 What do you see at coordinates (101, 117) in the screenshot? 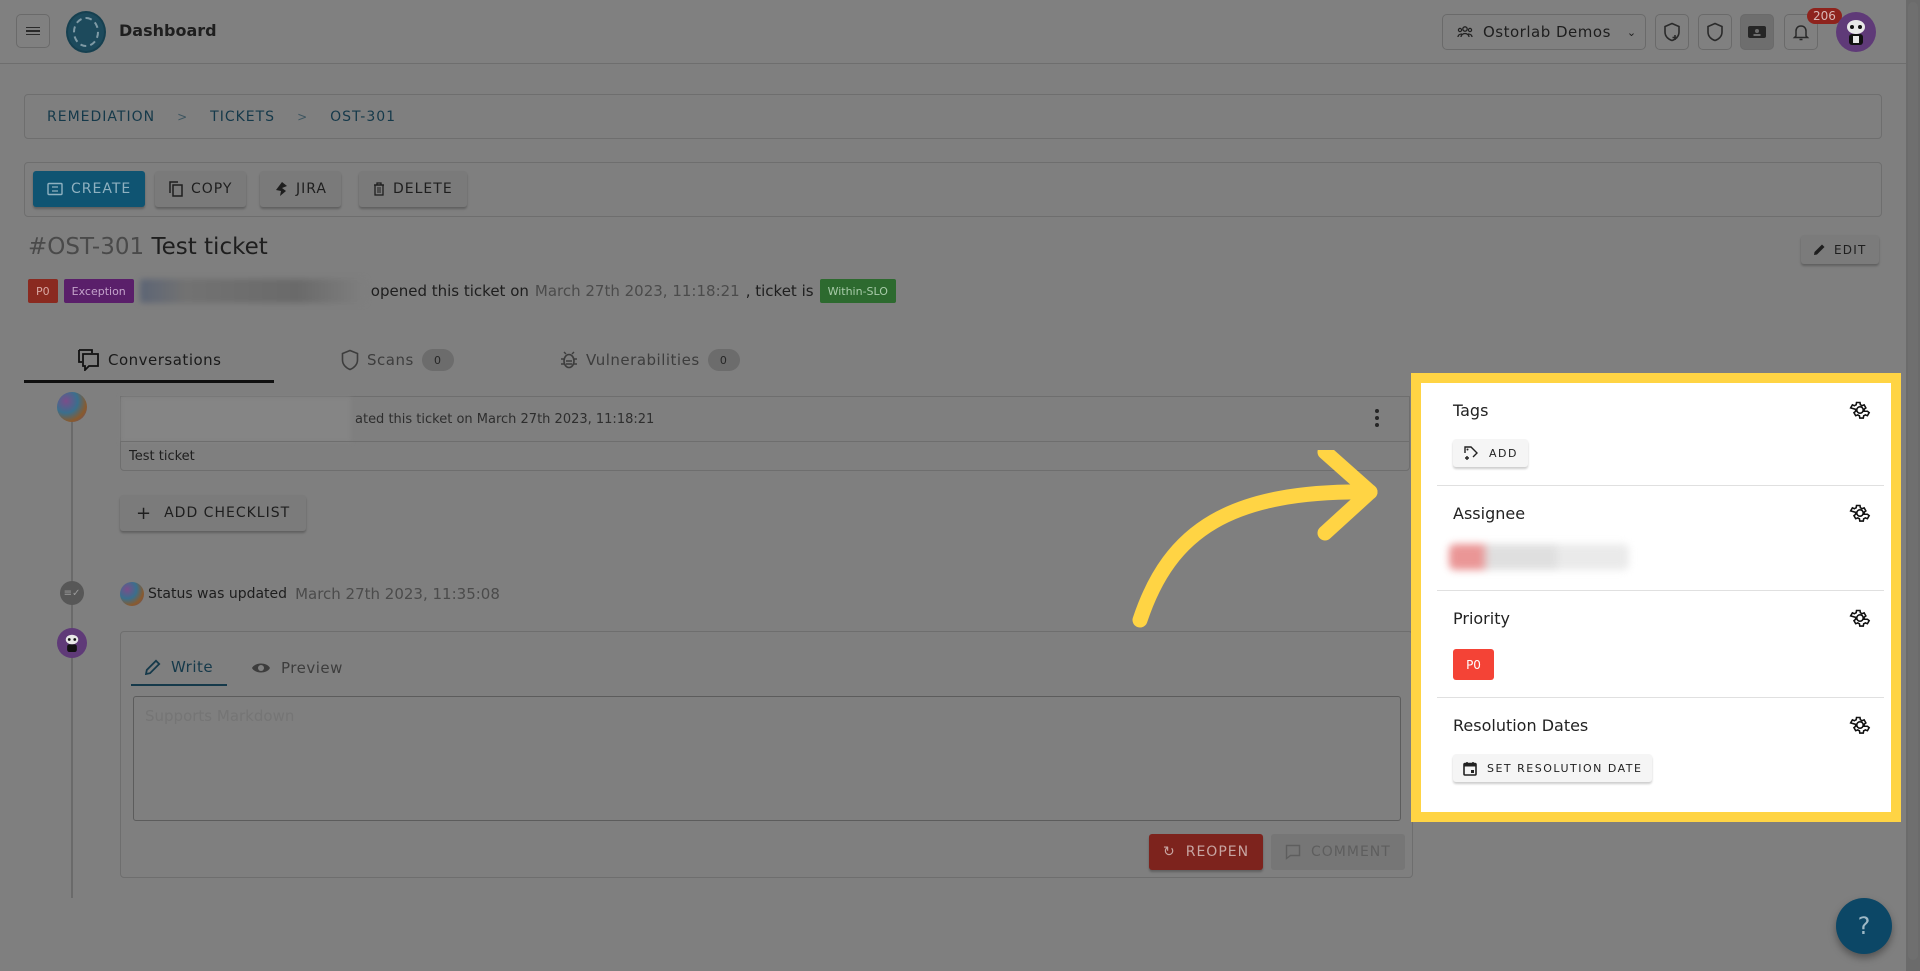
I see `breadcrumb-remediation: REMEDIATION` at bounding box center [101, 117].